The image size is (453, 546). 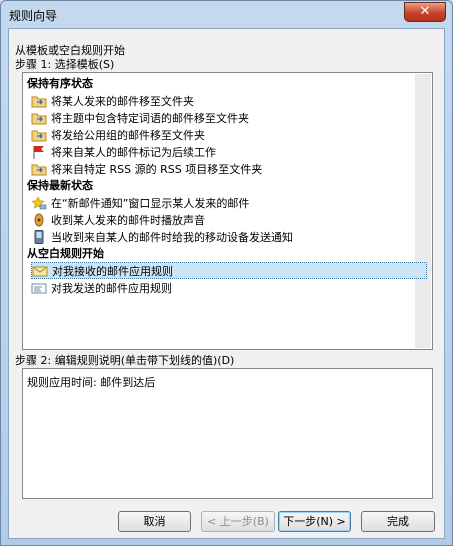 I want to click on template-item-label: 将某人发来的邮件移至文件夹, so click(x=122, y=101).